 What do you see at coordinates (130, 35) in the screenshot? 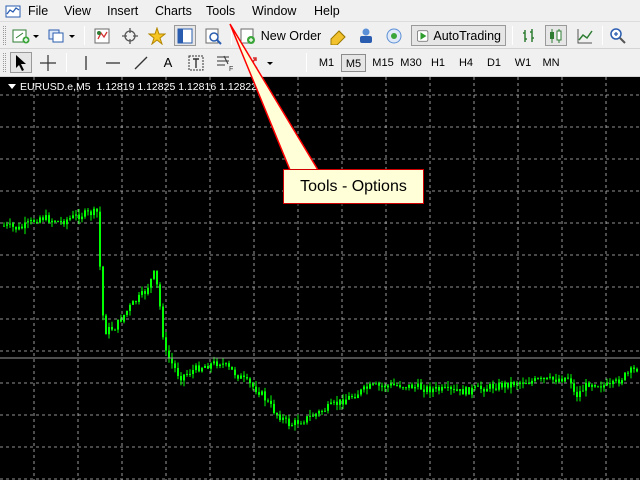
I see `crosshair-button` at bounding box center [130, 35].